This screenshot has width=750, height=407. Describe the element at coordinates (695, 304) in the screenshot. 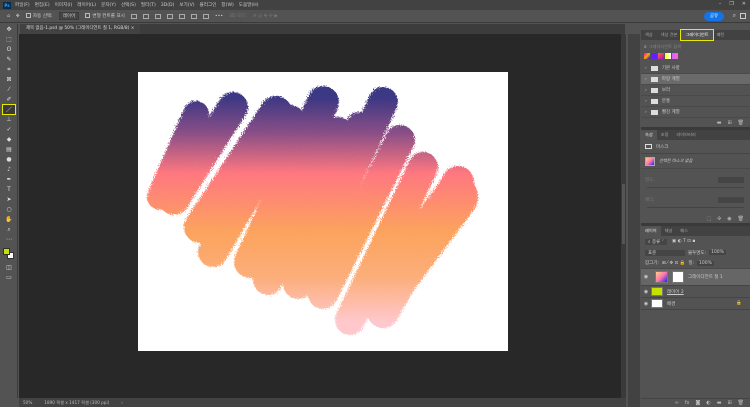

I see `layer-row: ◉ 배경 🔒` at that location.